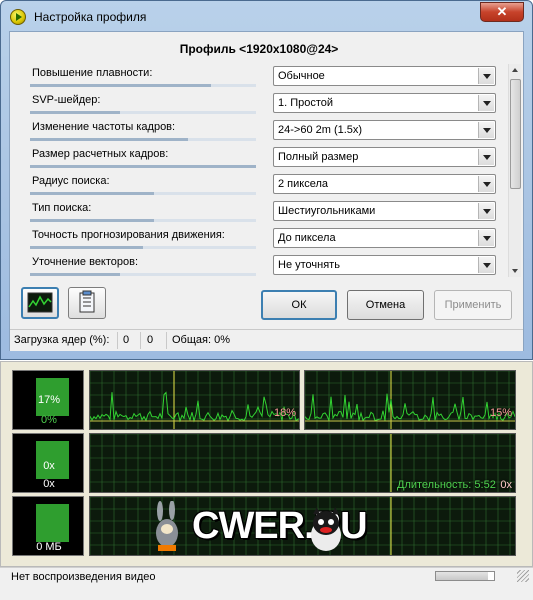  I want to click on setting-row-shader: SVP-шейдер: 1. Простой, so click(262, 103).